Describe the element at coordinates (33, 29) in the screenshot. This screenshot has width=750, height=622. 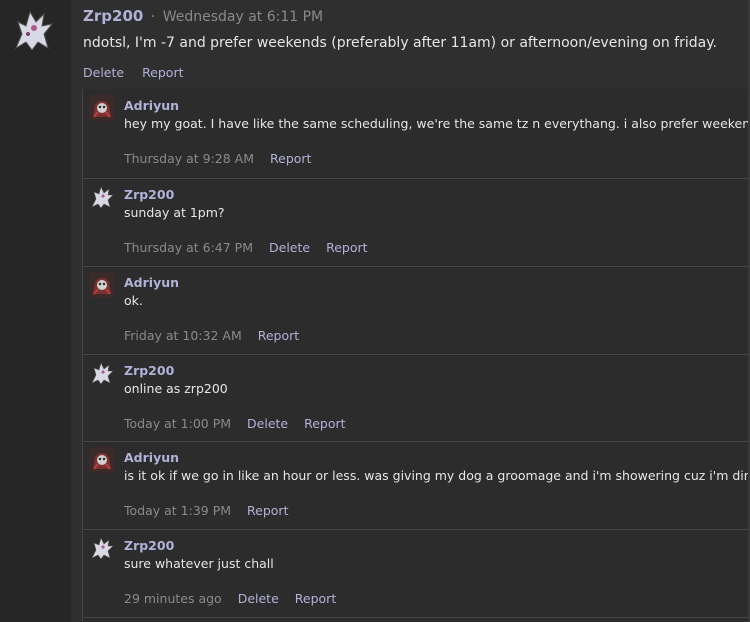
I see `main-user-avatar` at that location.